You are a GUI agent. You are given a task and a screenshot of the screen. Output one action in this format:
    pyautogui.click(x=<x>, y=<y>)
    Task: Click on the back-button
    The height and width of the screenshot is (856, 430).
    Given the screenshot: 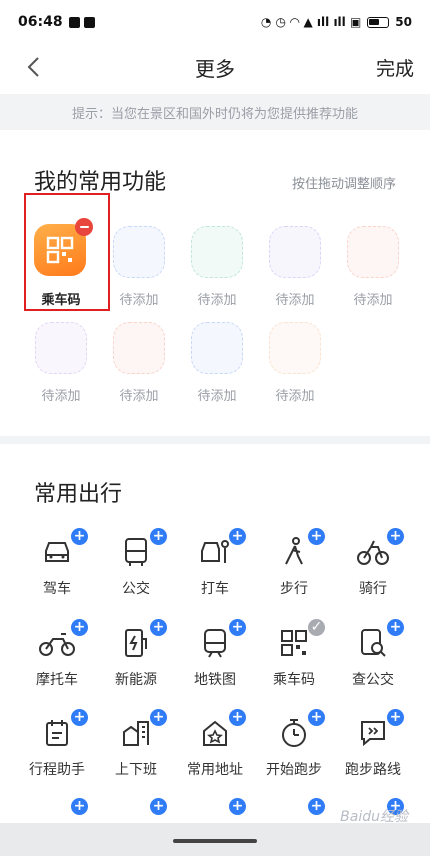 What is the action you would take?
    pyautogui.click(x=33, y=67)
    